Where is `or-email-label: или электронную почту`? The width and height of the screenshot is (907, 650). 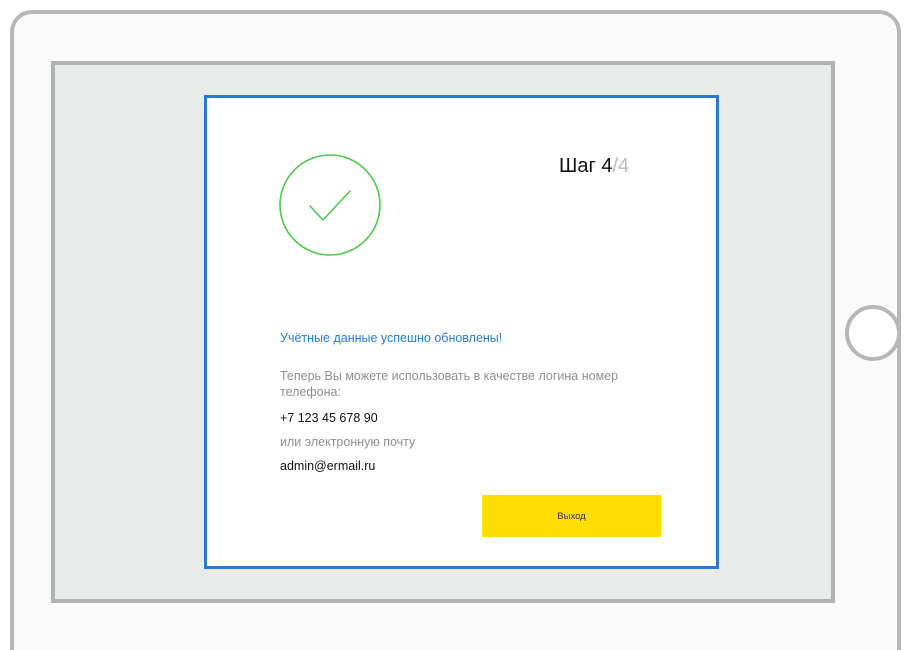 or-email-label: или электронную почту is located at coordinates (348, 442).